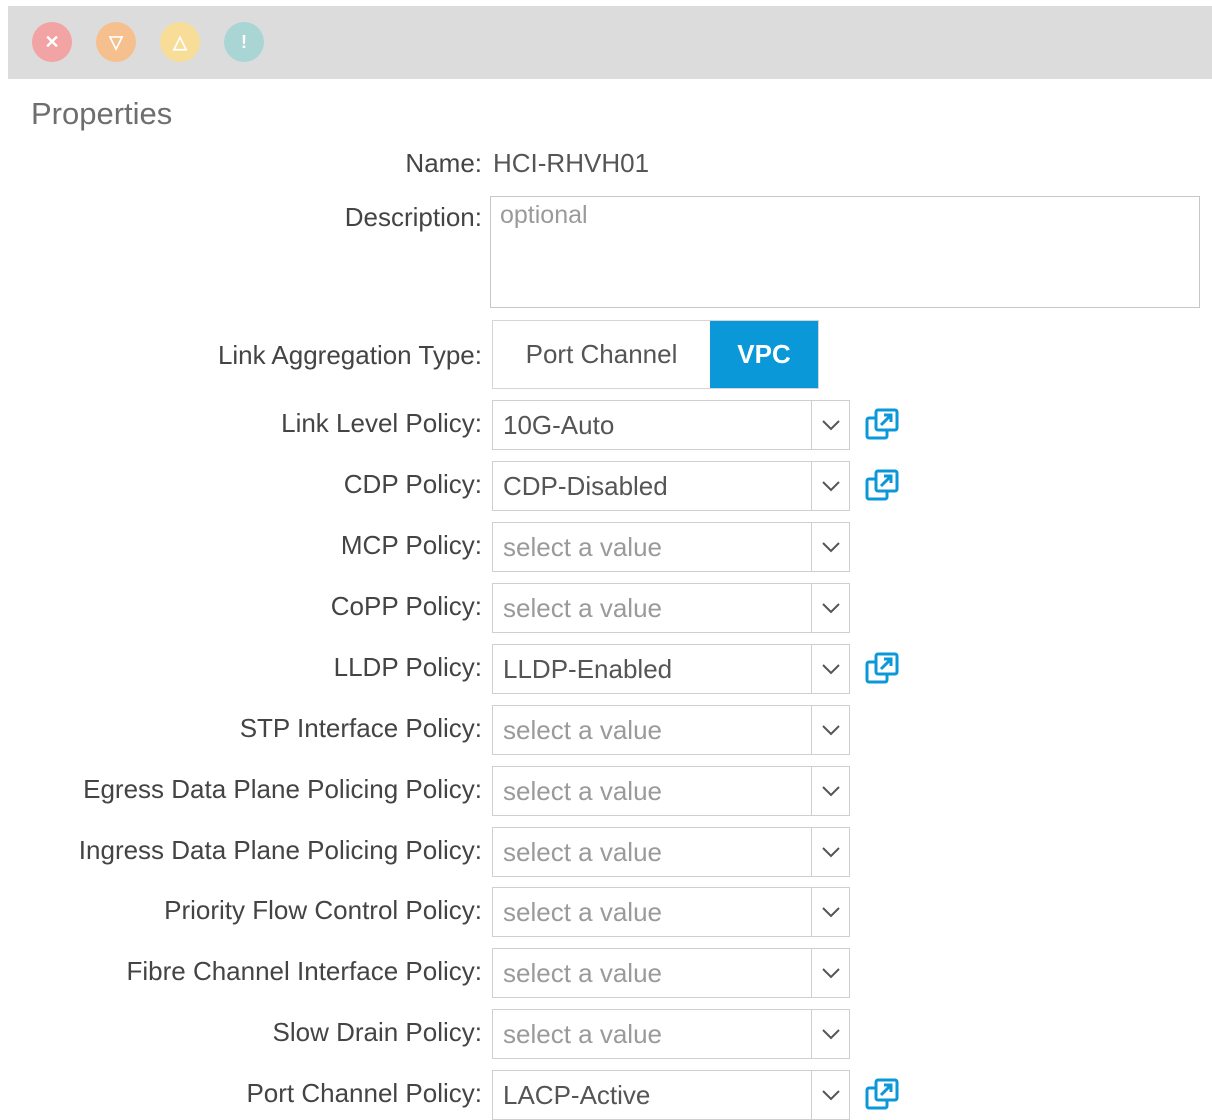  What do you see at coordinates (845, 252) in the screenshot?
I see `description-input` at bounding box center [845, 252].